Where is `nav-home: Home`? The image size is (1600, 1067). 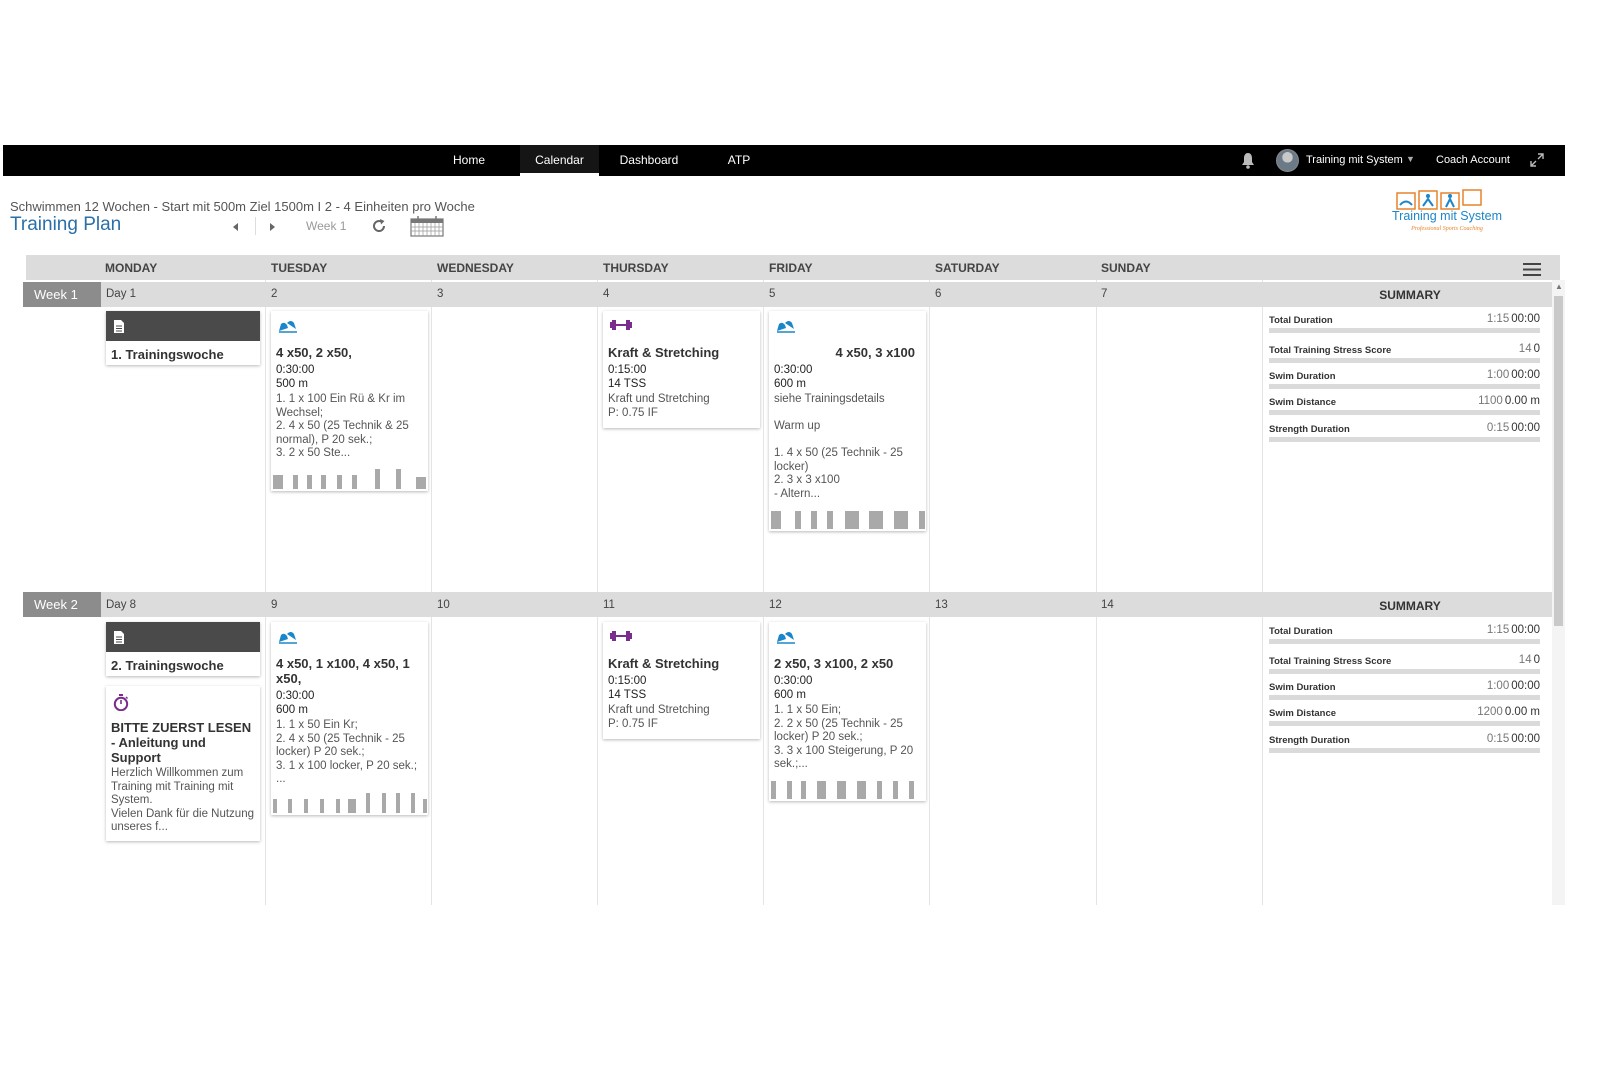 nav-home: Home is located at coordinates (469, 160).